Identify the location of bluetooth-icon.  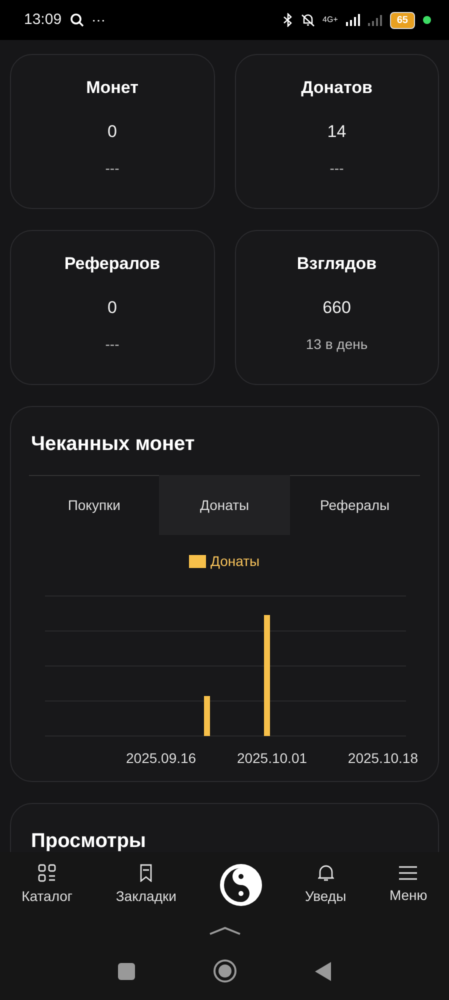
(287, 20).